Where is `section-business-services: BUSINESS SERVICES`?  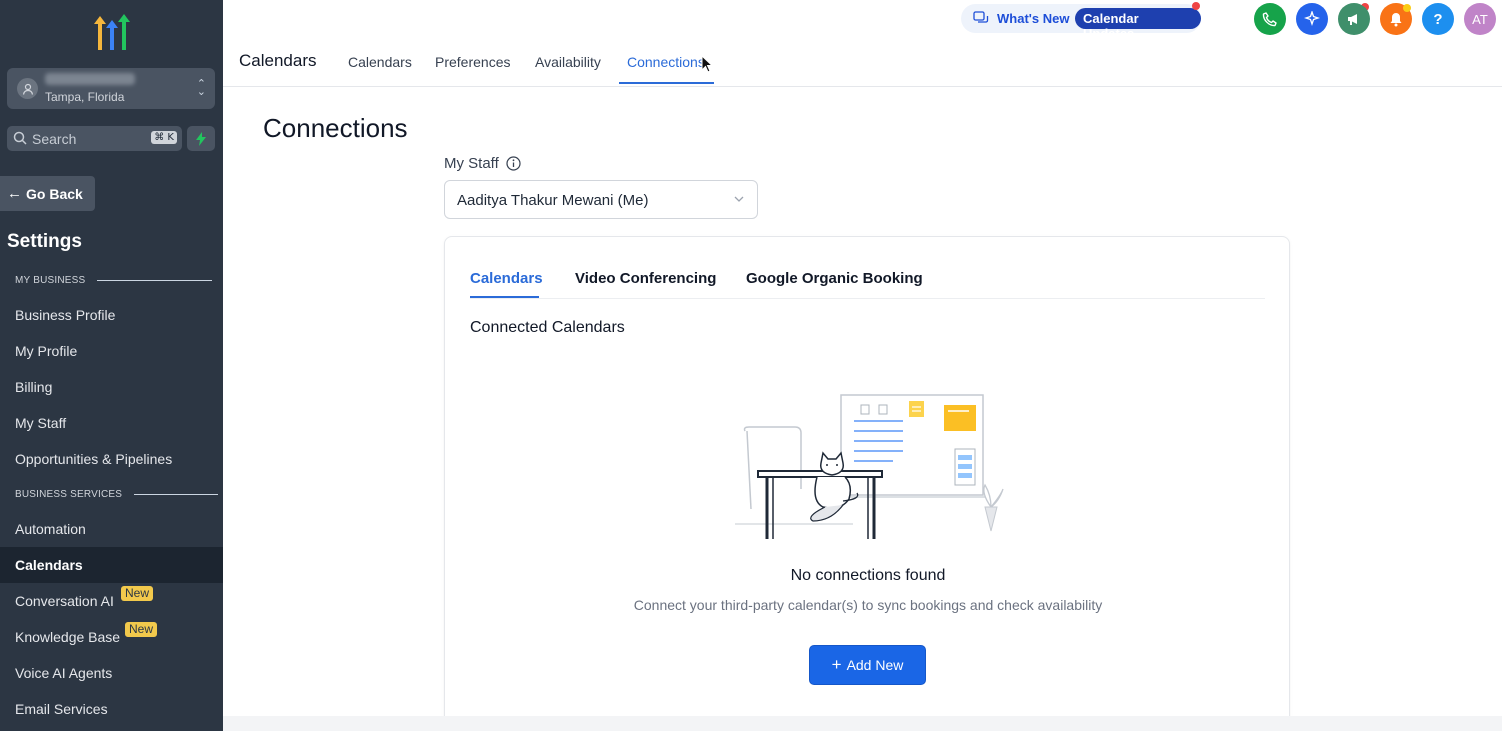 section-business-services: BUSINESS SERVICES is located at coordinates (117, 494).